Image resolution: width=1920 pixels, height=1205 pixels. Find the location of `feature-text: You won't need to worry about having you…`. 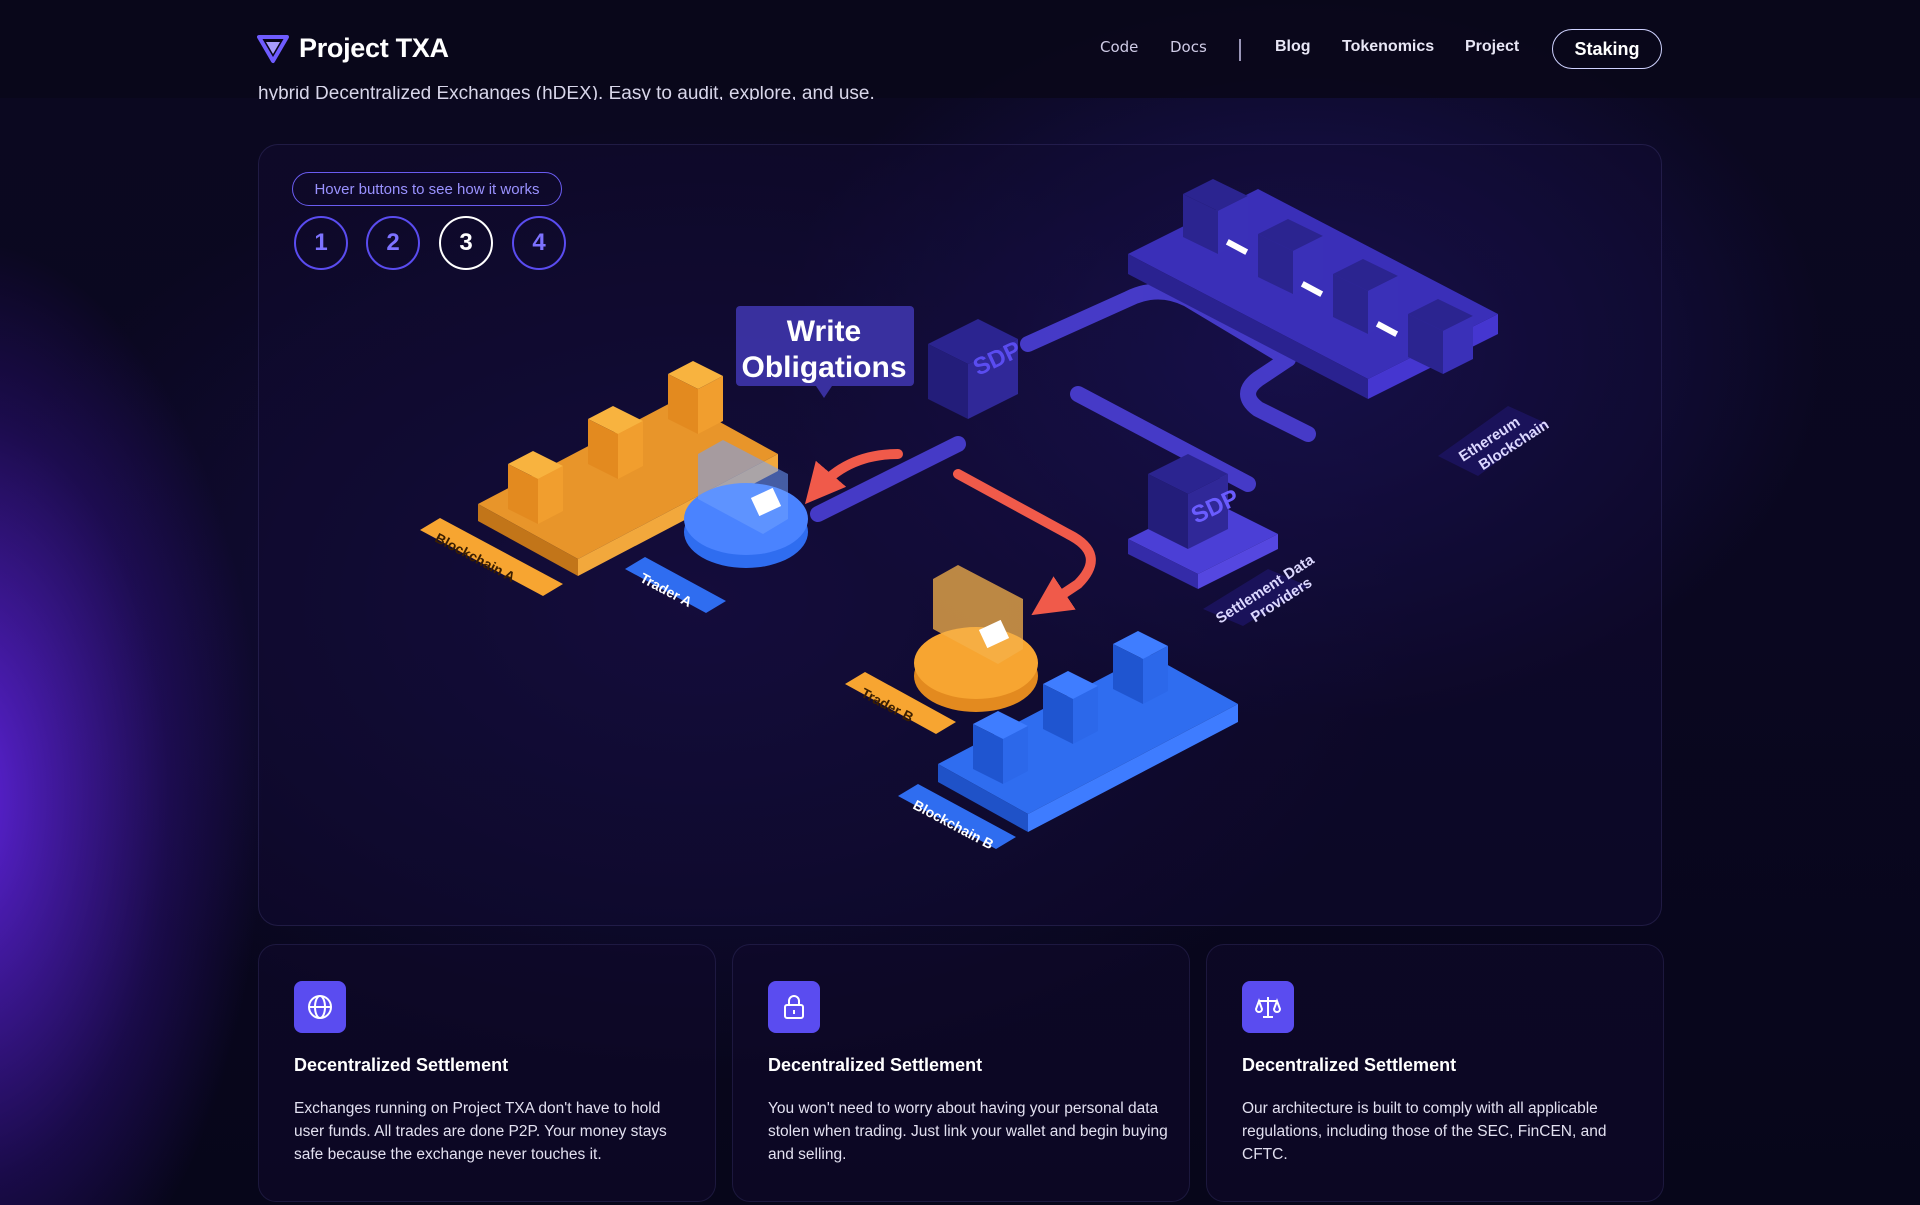

feature-text: You won't need to worry about having you… is located at coordinates (968, 1131).